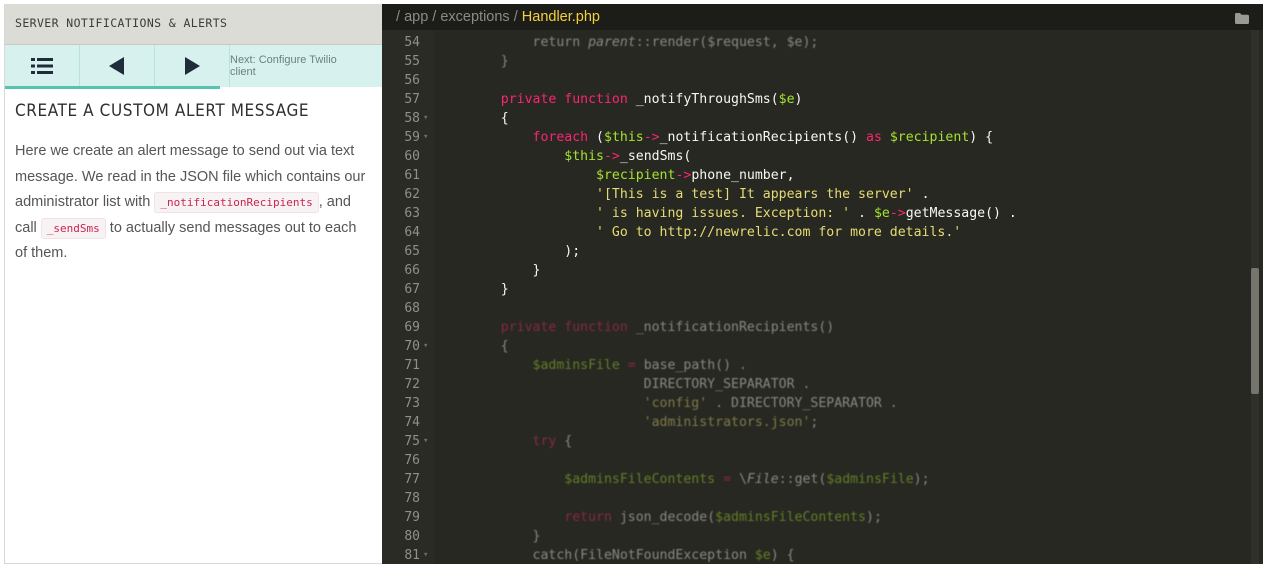 This screenshot has height=567, width=1268. I want to click on code-token: . DIRECTORY_SEPARATOR ., so click(806, 403).